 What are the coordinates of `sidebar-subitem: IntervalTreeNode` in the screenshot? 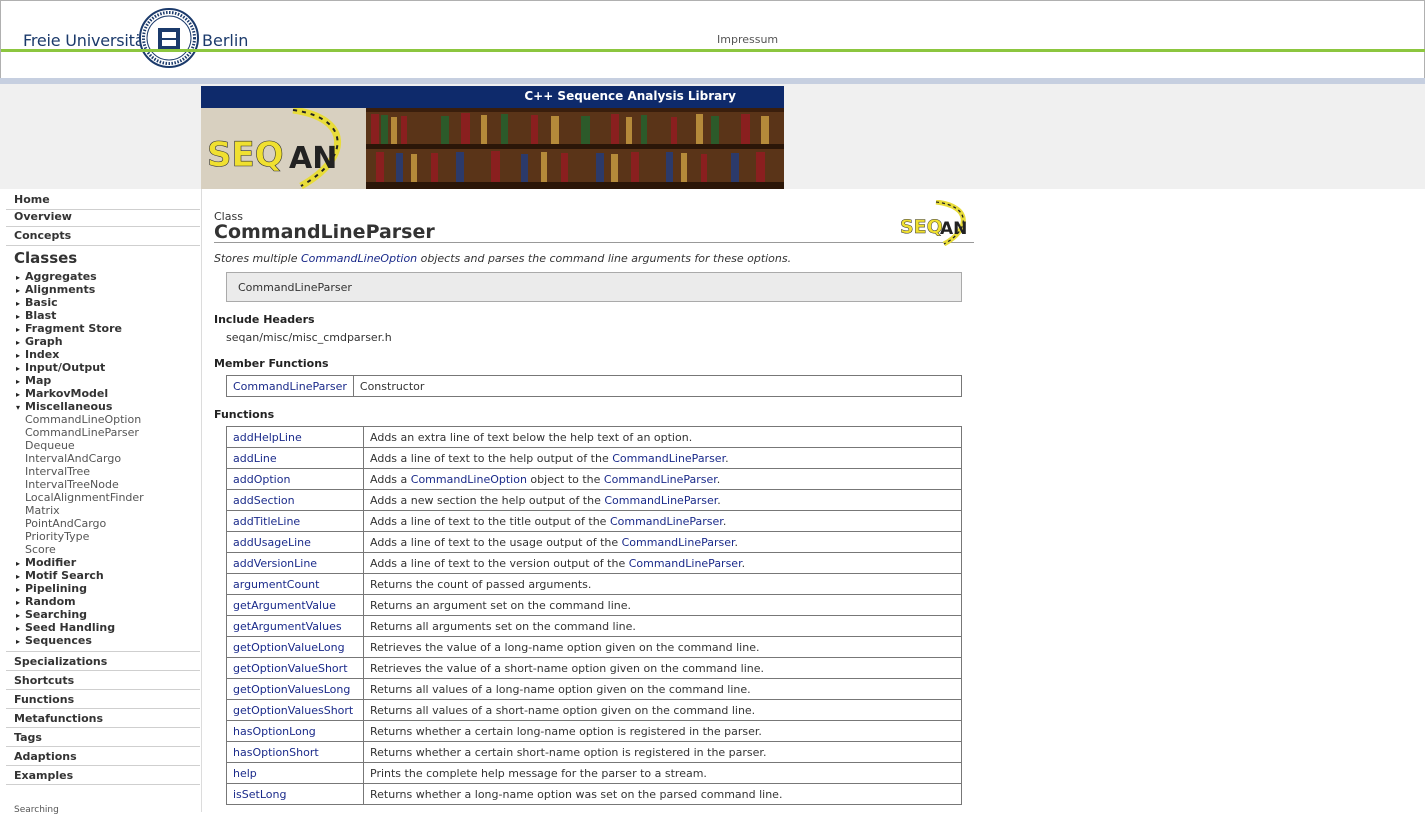 It's located at (72, 484).